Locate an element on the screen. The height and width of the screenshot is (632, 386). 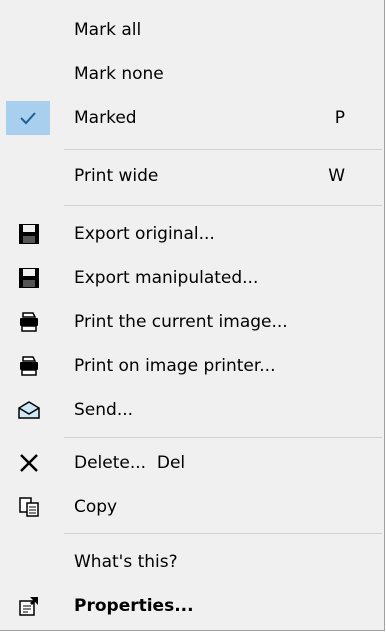
menu-item-shortcut: P is located at coordinates (339, 118).